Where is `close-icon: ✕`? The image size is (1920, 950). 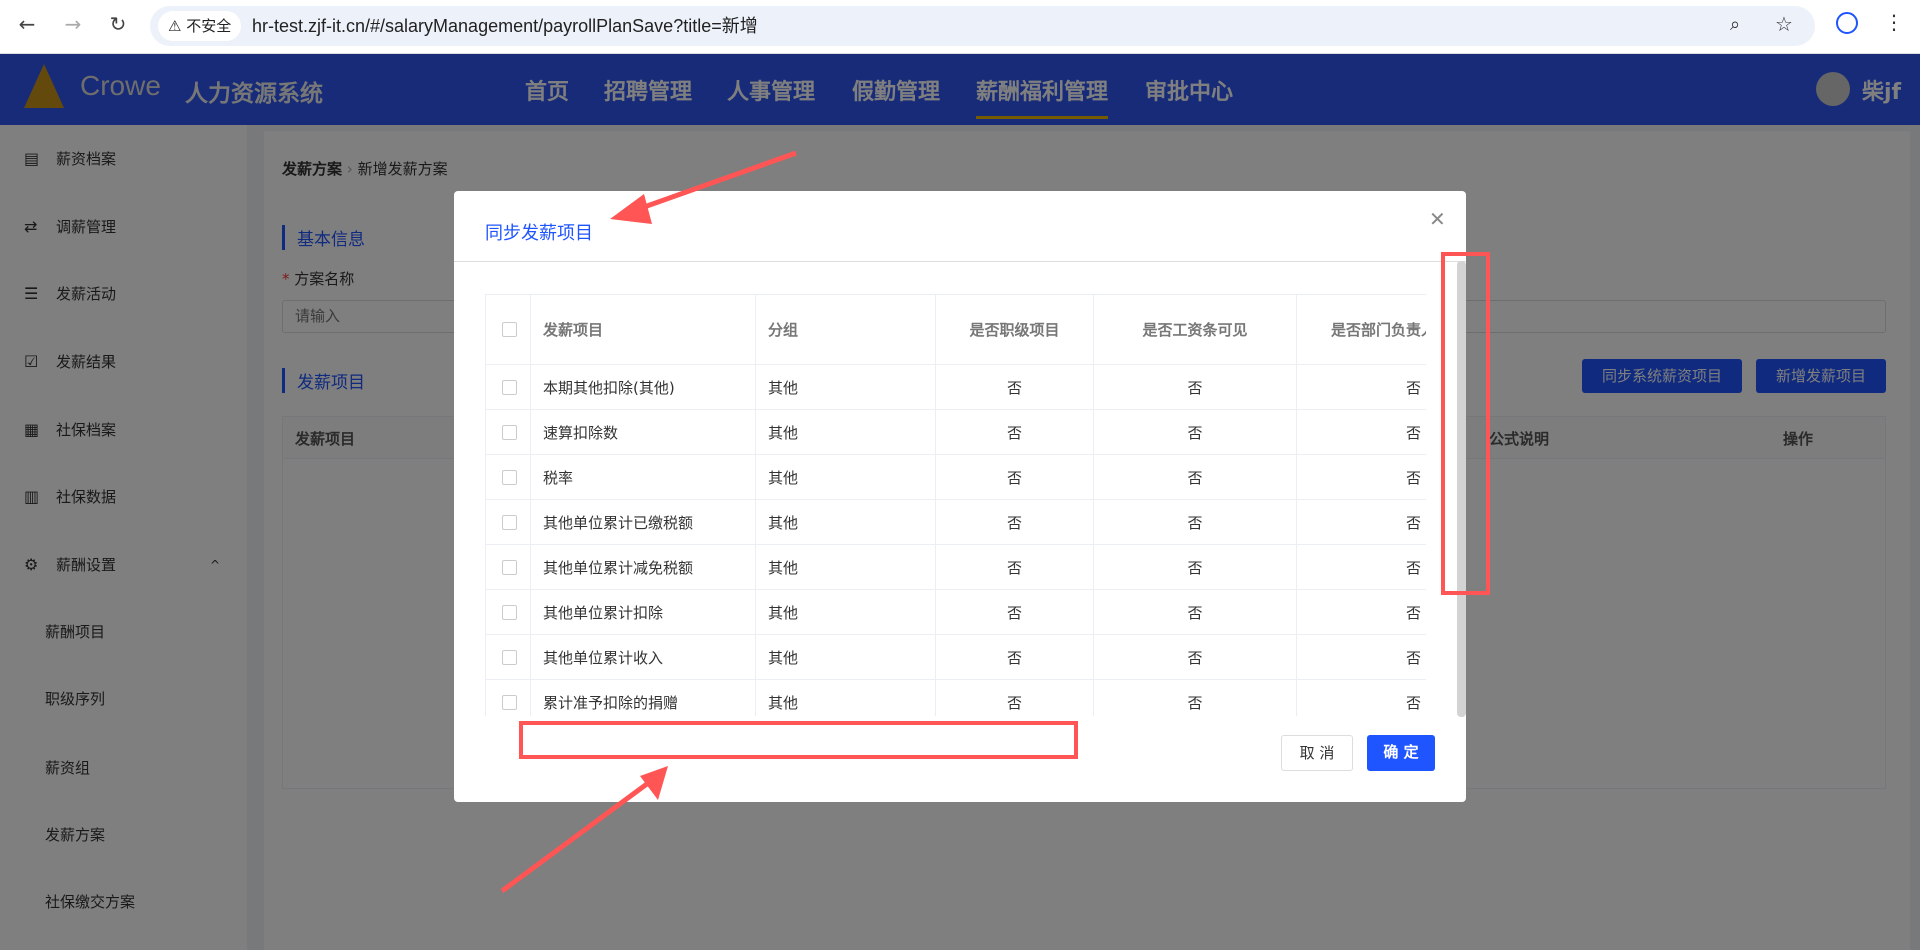
close-icon: ✕ is located at coordinates (1437, 219).